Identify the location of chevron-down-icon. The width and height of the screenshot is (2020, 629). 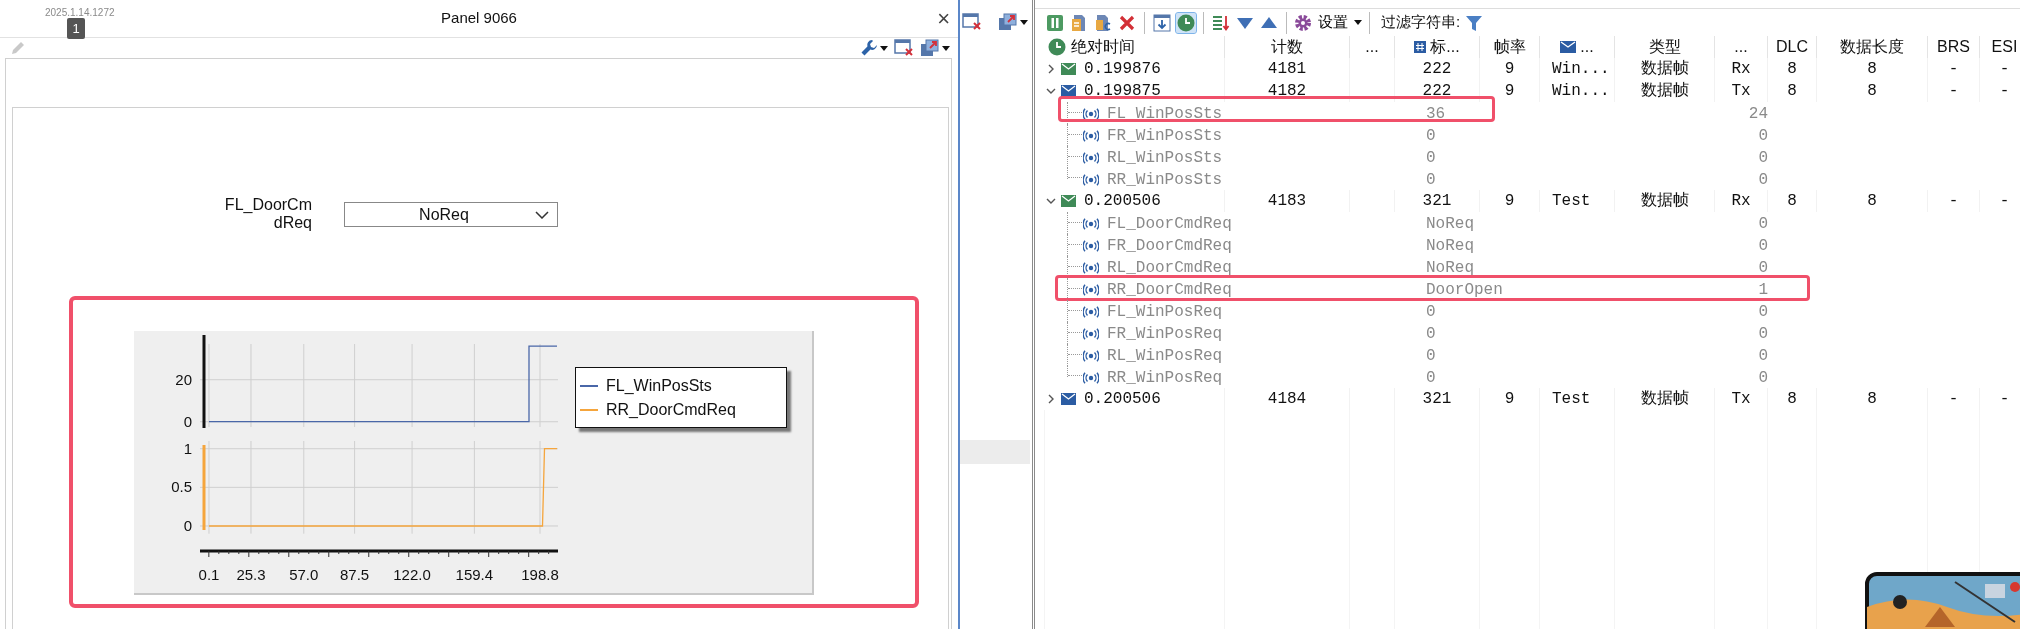
(542, 214).